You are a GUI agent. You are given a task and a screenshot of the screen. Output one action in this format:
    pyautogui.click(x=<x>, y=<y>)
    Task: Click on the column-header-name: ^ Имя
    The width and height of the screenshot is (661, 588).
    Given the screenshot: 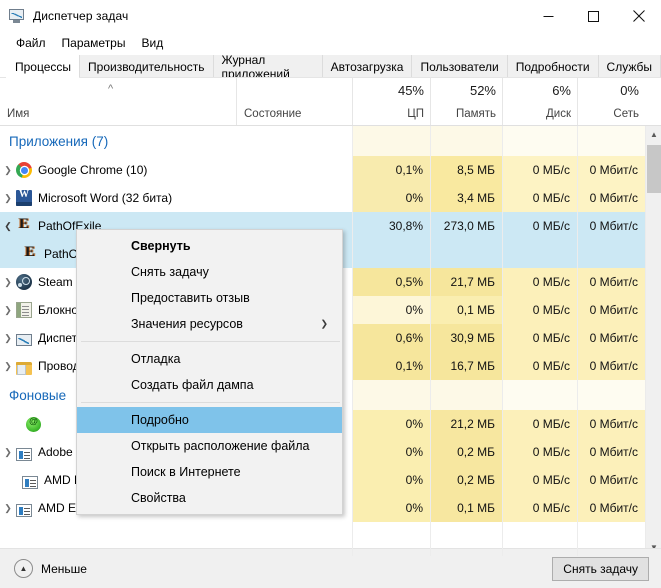 What is the action you would take?
    pyautogui.click(x=118, y=101)
    